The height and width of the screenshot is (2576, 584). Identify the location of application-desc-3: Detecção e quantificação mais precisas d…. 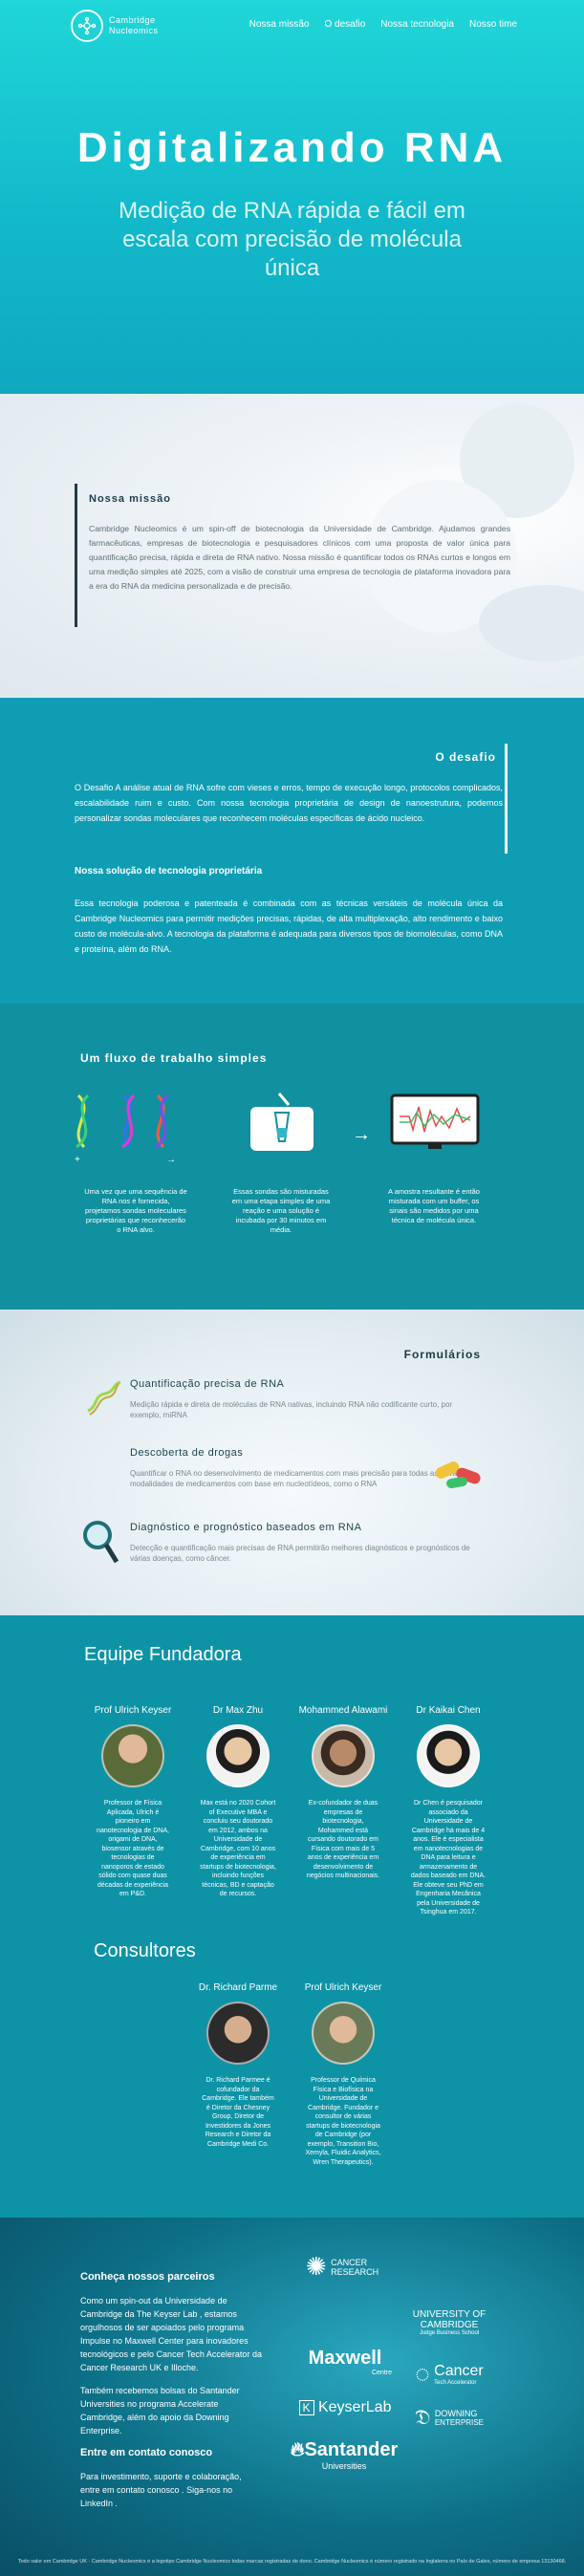
(300, 1553).